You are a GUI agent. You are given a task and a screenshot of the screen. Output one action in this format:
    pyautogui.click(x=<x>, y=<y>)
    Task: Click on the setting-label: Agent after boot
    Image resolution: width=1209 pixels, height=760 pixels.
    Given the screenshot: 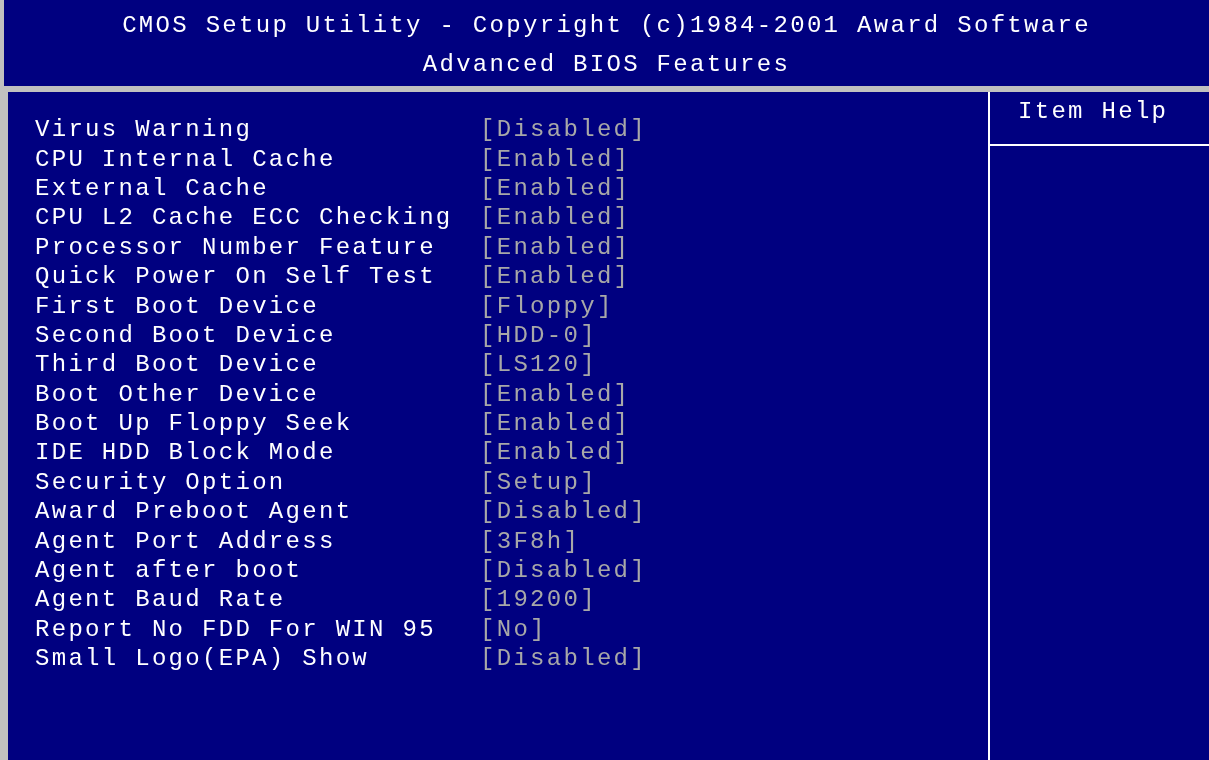 What is the action you would take?
    pyautogui.click(x=257, y=571)
    